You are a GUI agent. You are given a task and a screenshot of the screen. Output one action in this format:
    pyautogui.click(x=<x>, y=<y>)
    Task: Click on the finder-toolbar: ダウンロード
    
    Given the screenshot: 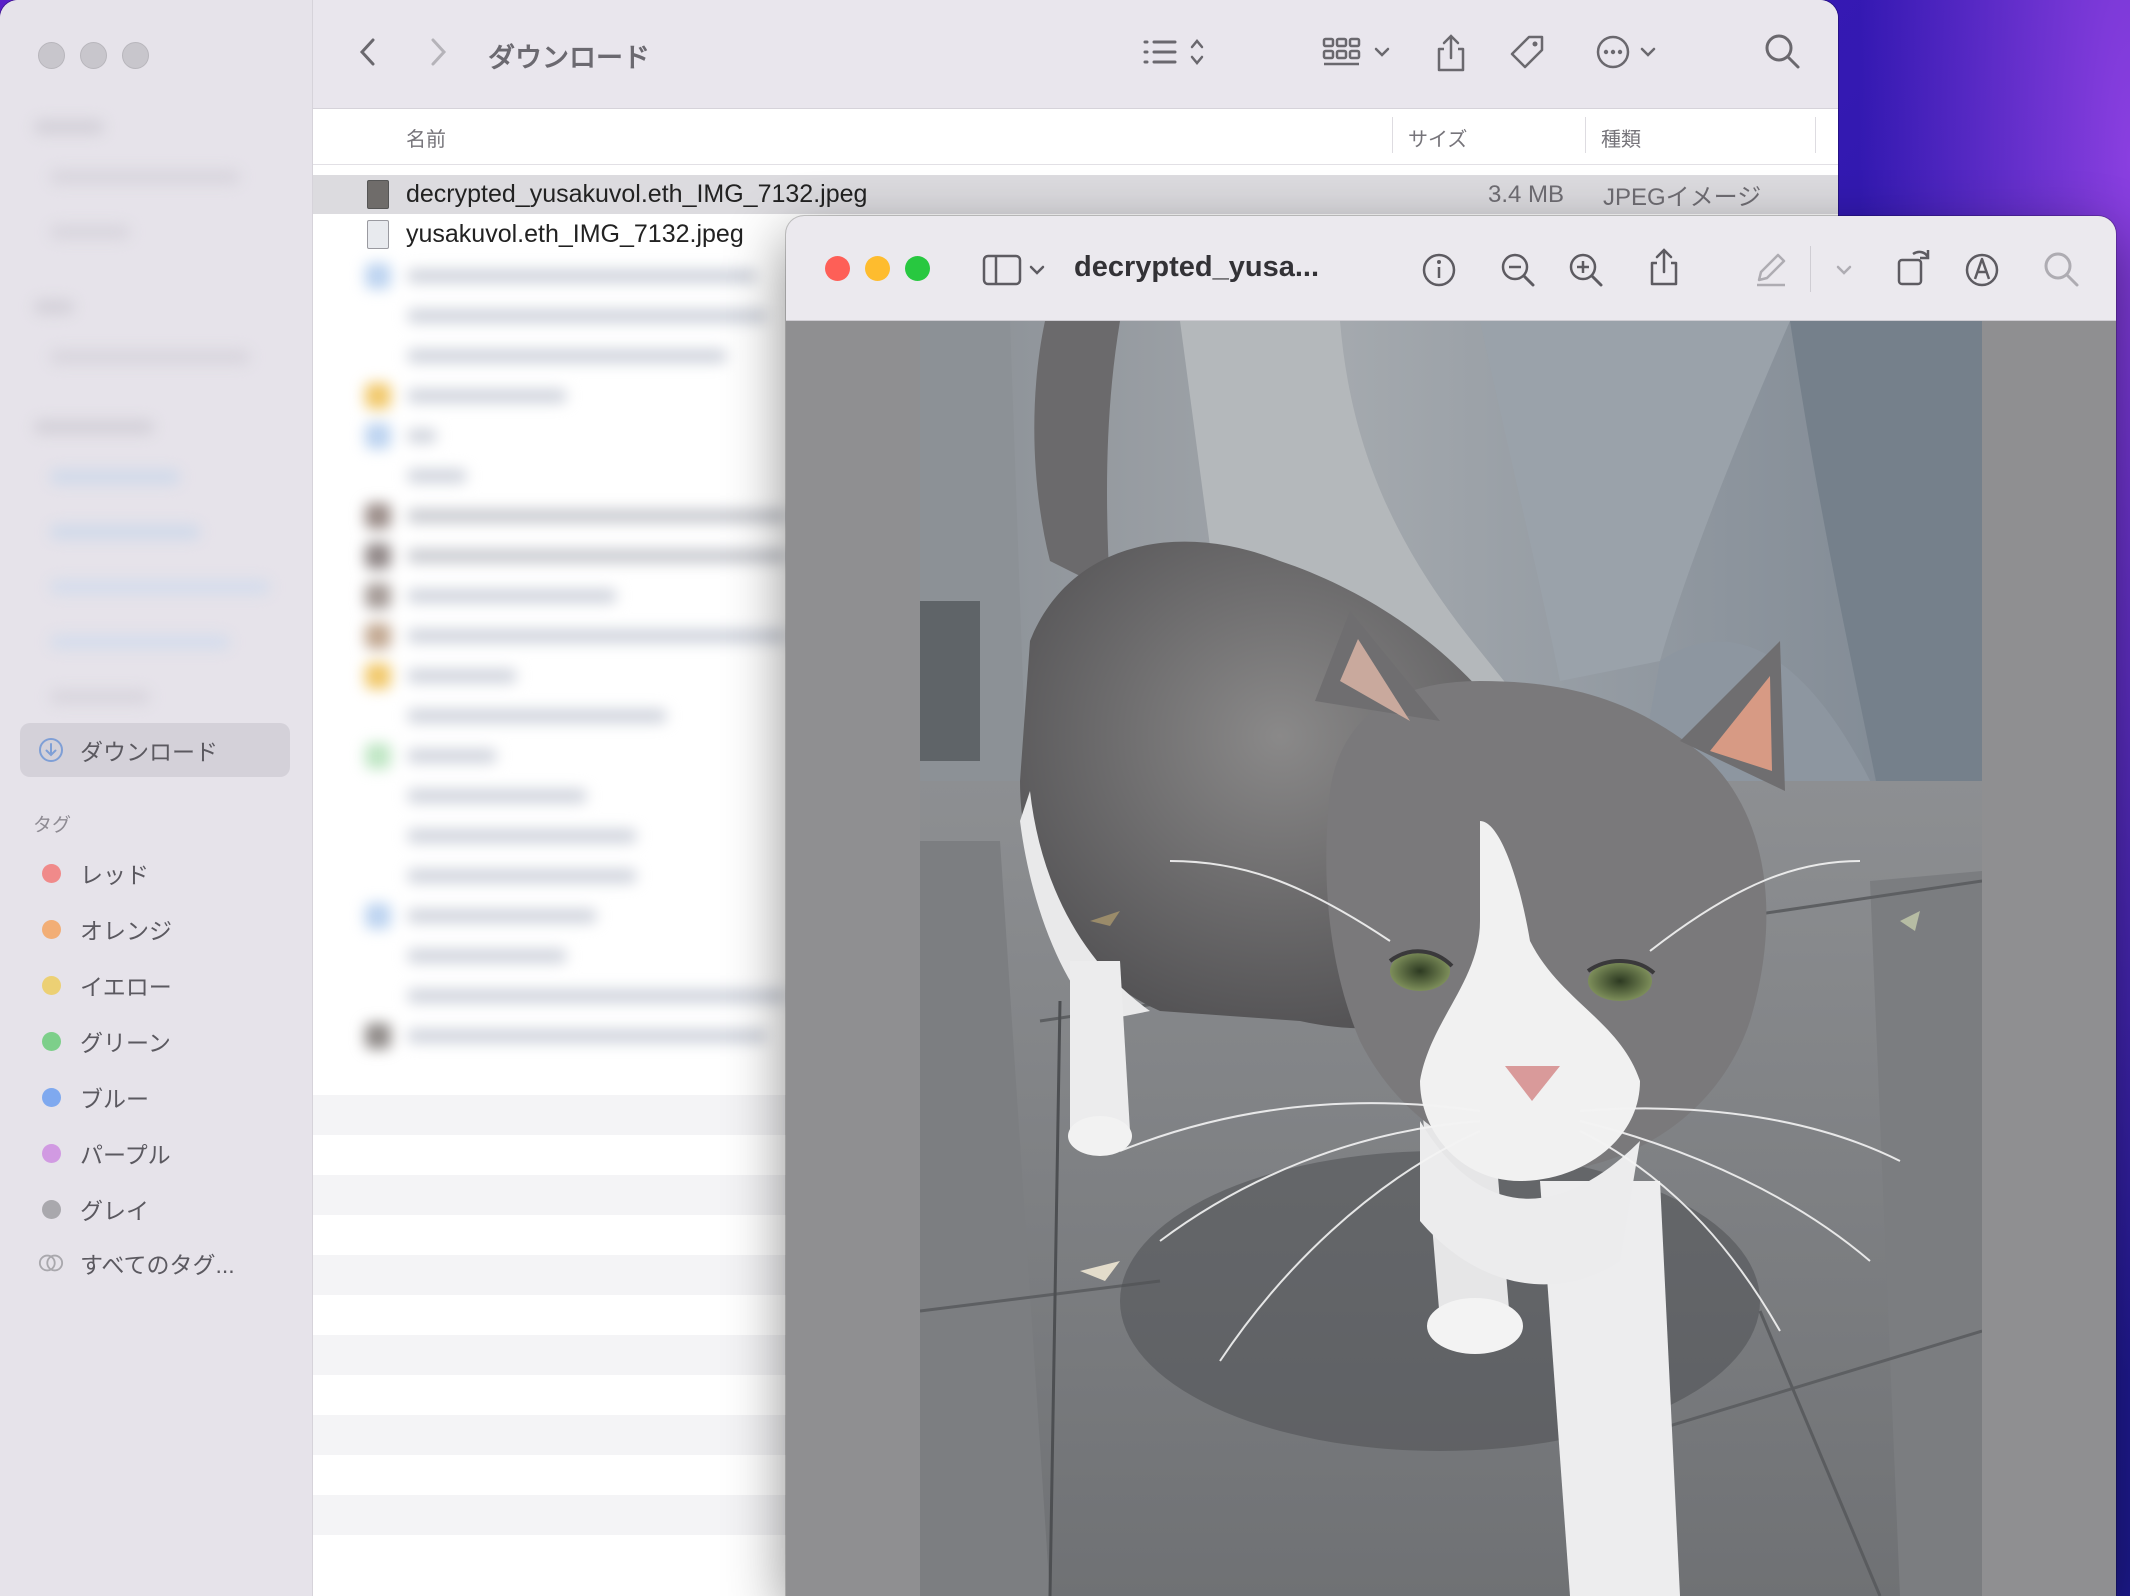 What is the action you would take?
    pyautogui.click(x=1075, y=54)
    